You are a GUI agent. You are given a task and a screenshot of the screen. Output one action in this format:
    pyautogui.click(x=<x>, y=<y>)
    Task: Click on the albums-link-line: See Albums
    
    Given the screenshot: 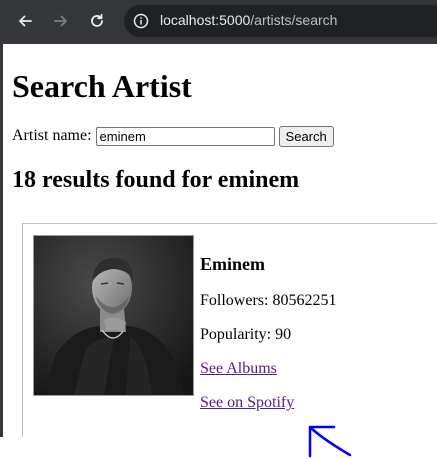 What is the action you would take?
    pyautogui.click(x=238, y=369)
    